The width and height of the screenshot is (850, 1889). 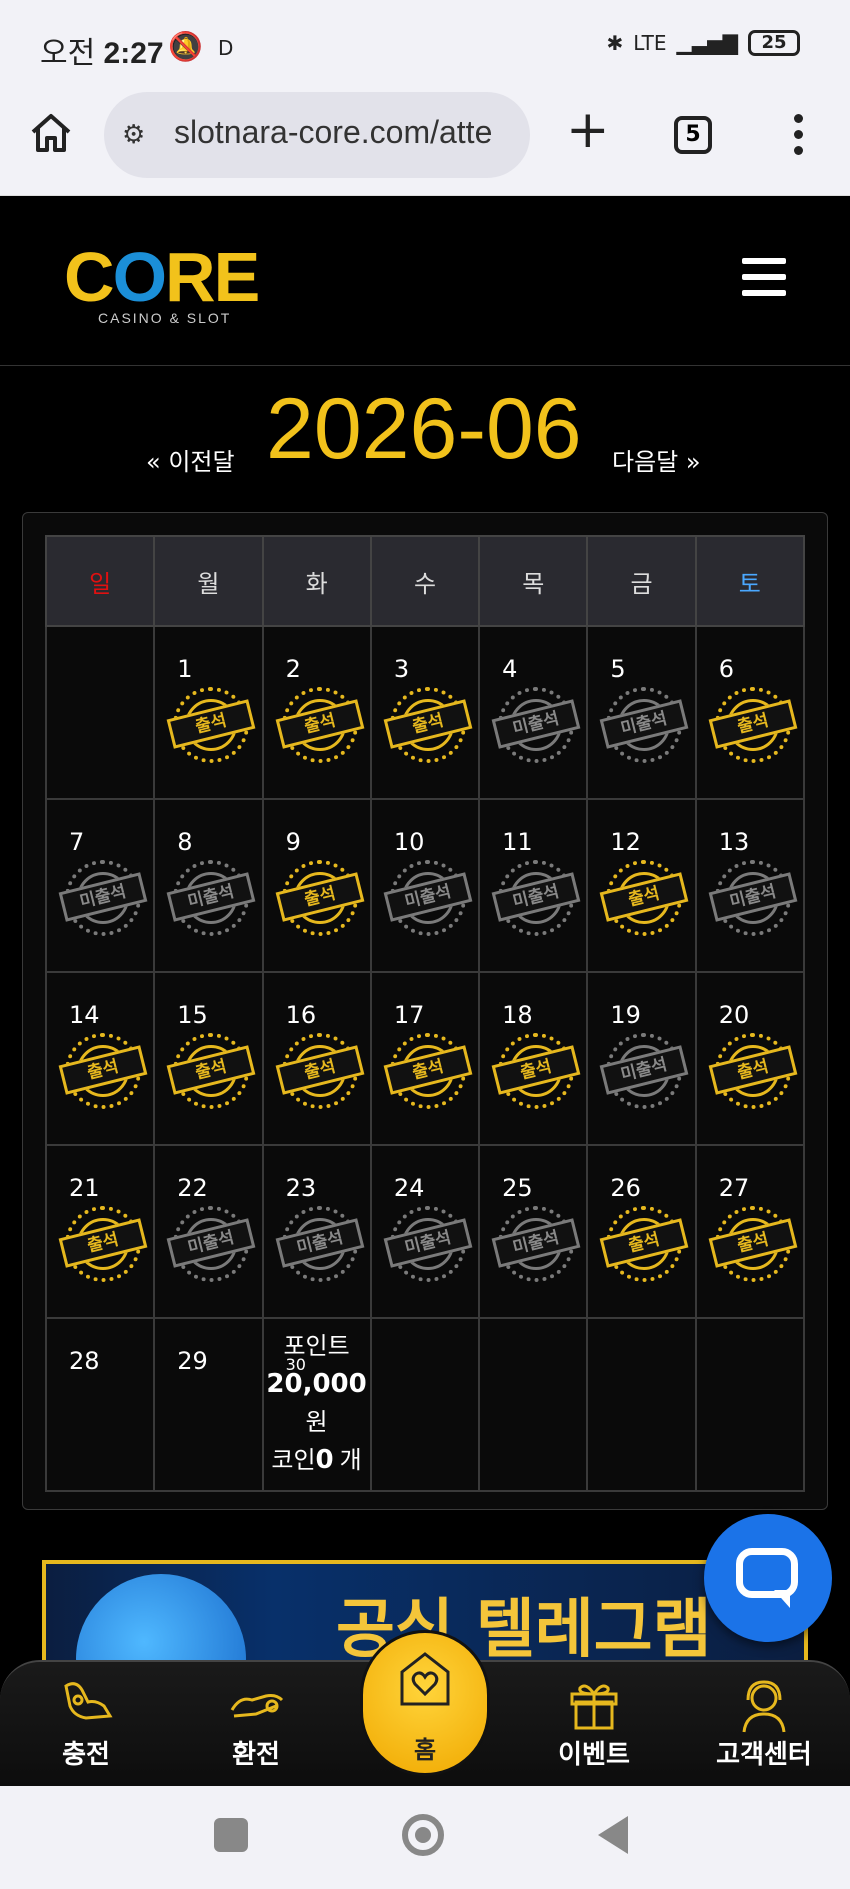 I want to click on calendar-day-cell: 25 미출석, so click(x=533, y=1231).